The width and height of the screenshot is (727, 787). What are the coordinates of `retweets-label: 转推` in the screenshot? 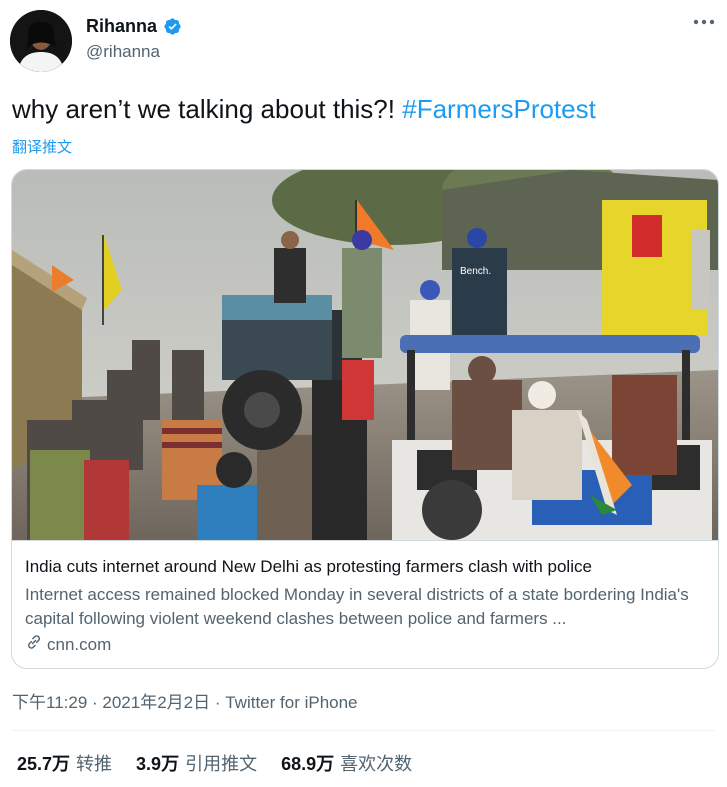 It's located at (94, 764).